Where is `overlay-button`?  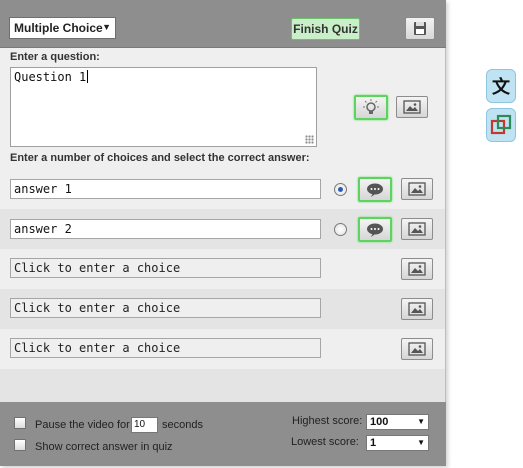 overlay-button is located at coordinates (501, 125).